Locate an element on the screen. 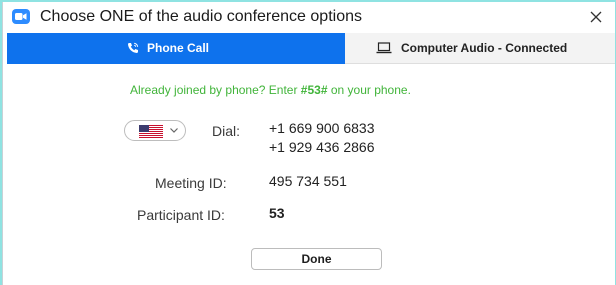  country-select is located at coordinates (155, 130).